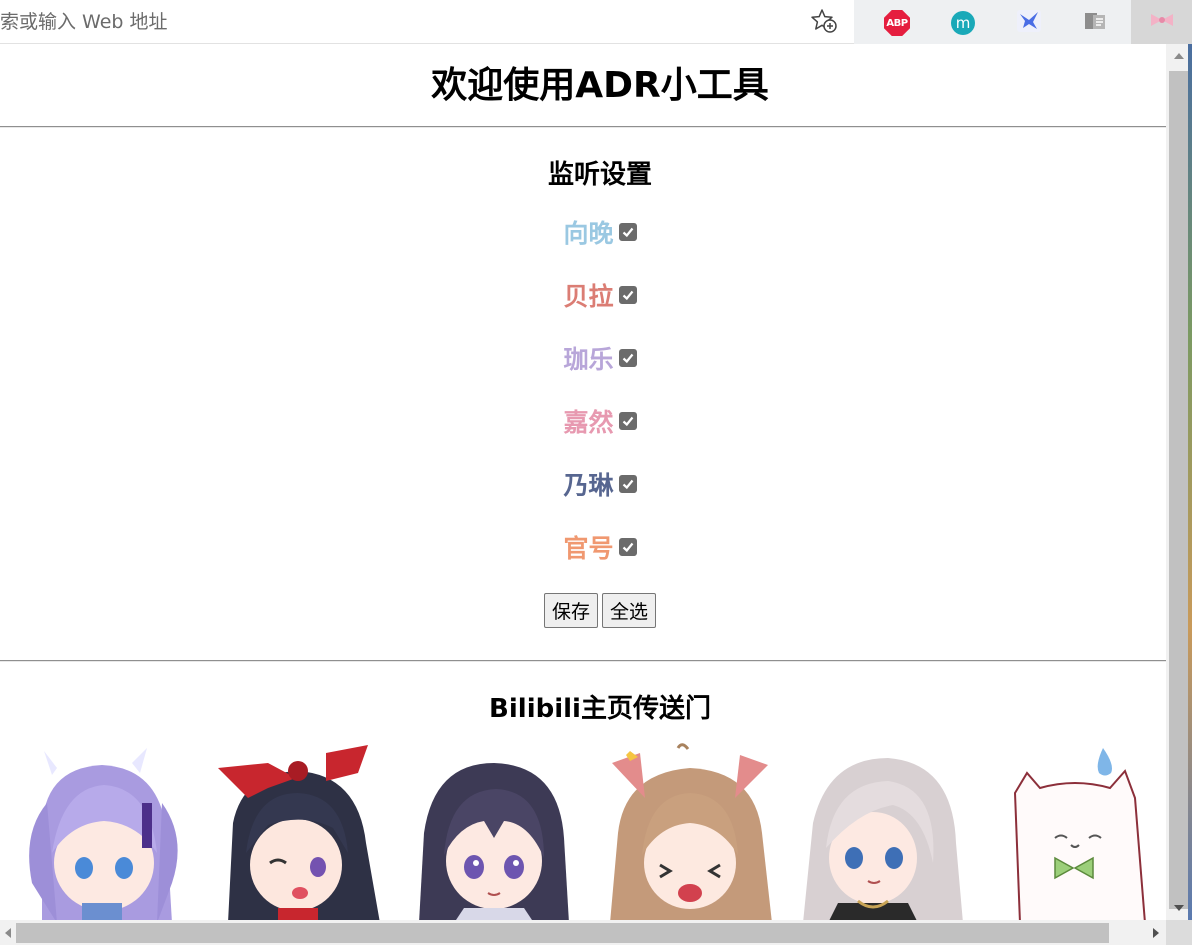 The width and height of the screenshot is (1192, 945). I want to click on reader-extension-button, so click(1095, 23).